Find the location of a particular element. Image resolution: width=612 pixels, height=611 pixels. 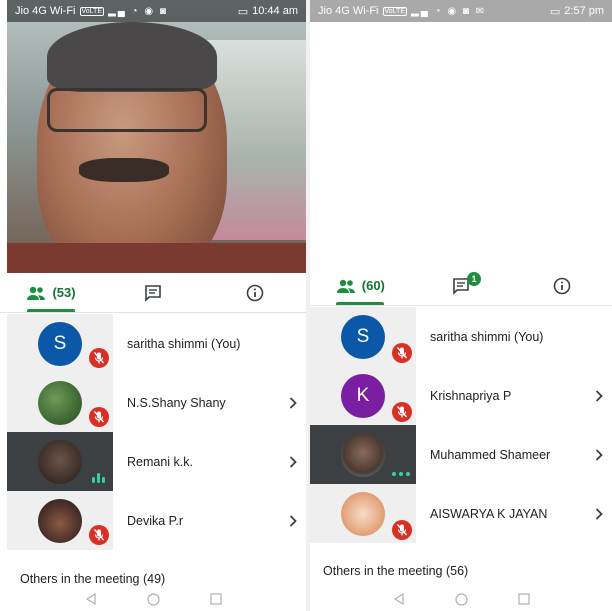

chat-icon is located at coordinates (153, 293).